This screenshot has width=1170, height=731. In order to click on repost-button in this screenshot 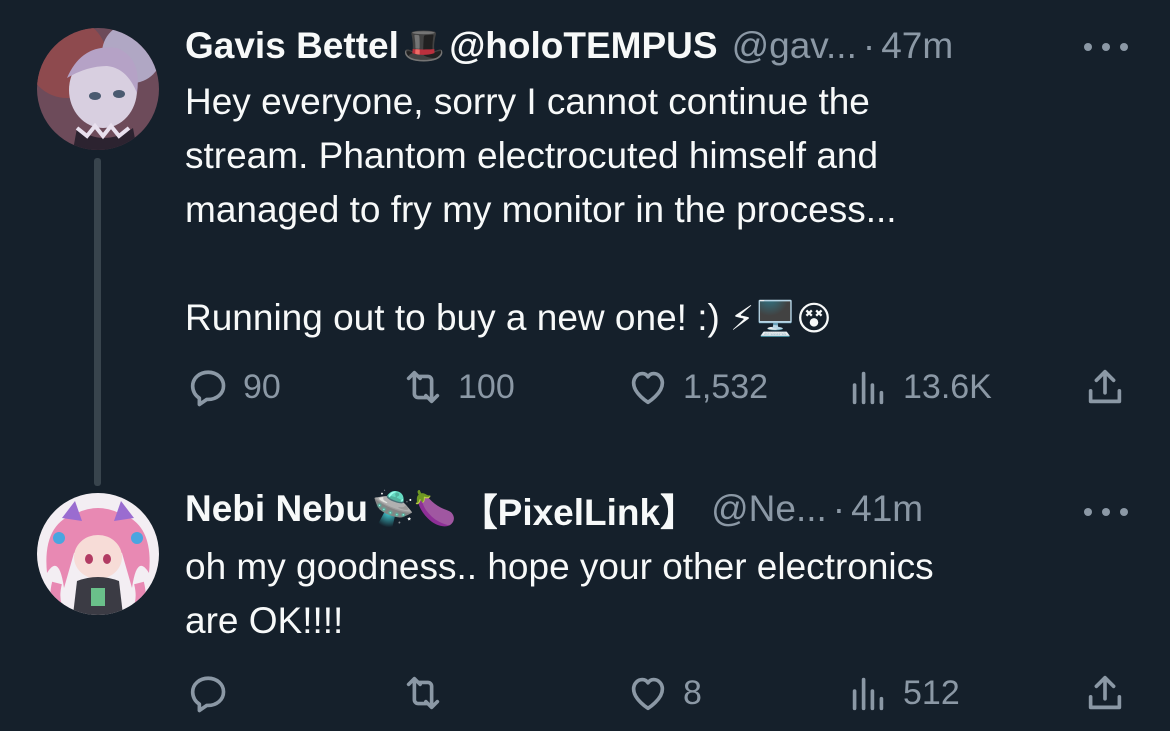, I will do `click(429, 693)`.